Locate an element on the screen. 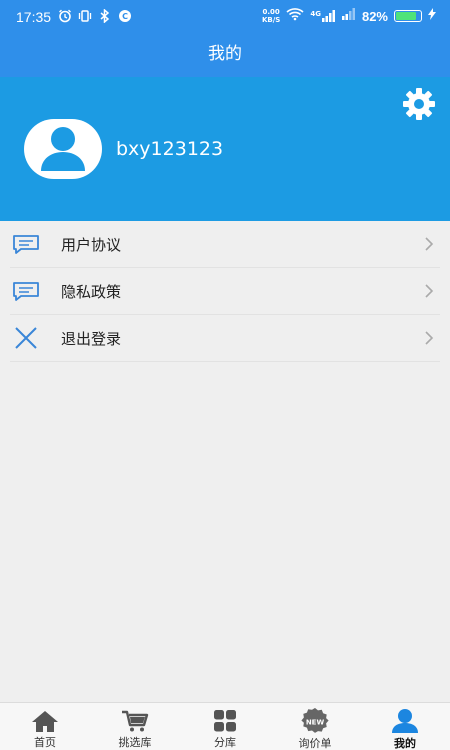 The height and width of the screenshot is (750, 450). user-icon is located at coordinates (405, 721).